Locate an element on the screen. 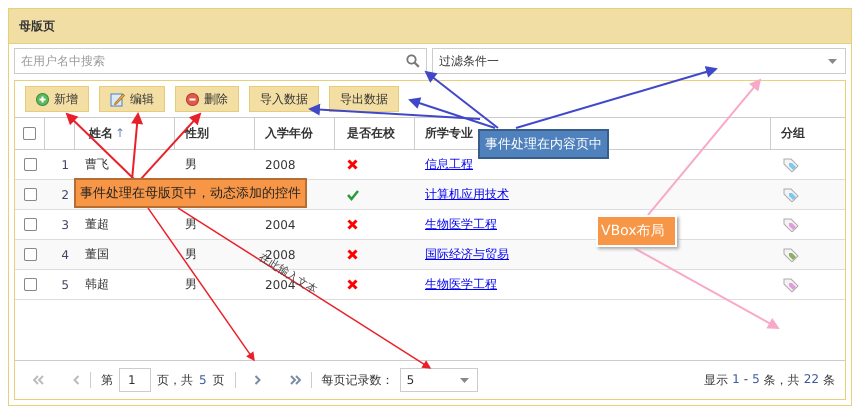 This screenshot has width=868, height=416. filter-dropdown: 过滤条件一 is located at coordinates (639, 61).